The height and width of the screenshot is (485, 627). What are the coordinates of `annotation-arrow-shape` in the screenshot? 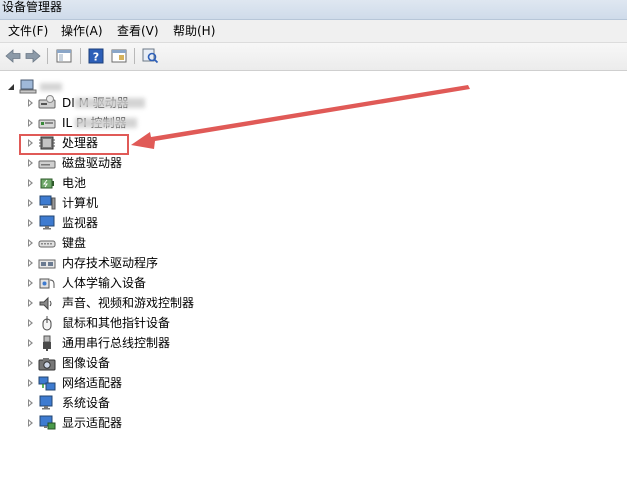 It's located at (300, 117).